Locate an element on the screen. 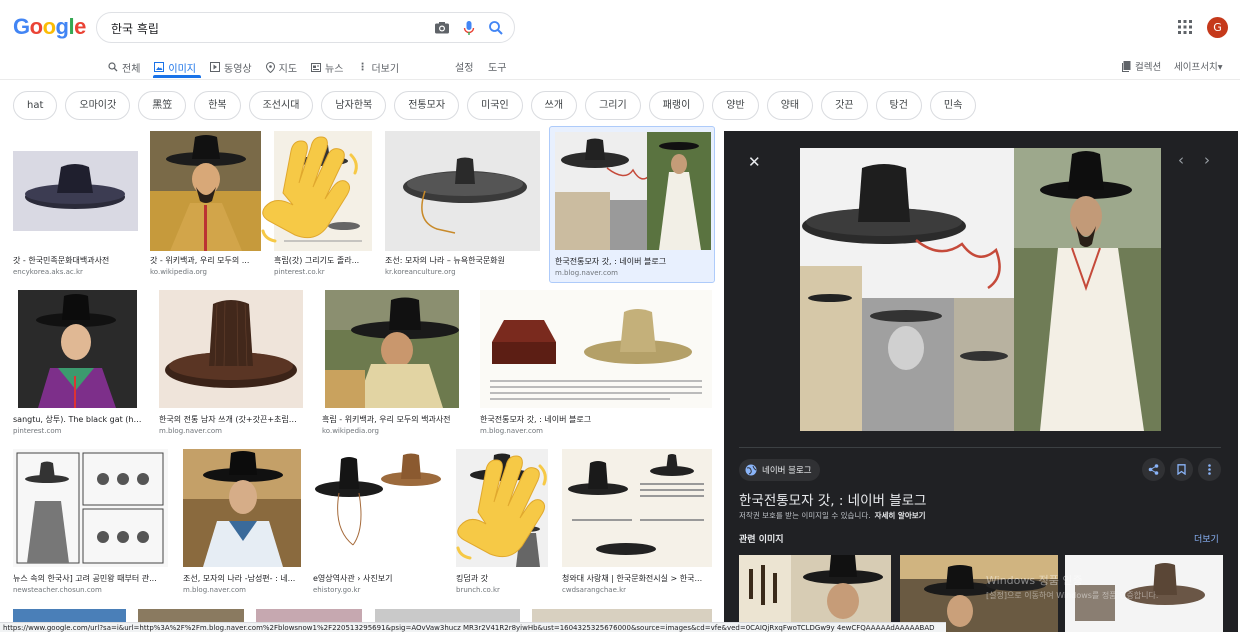 This screenshot has width=1240, height=632. tab-label: 지도 is located at coordinates (288, 69).